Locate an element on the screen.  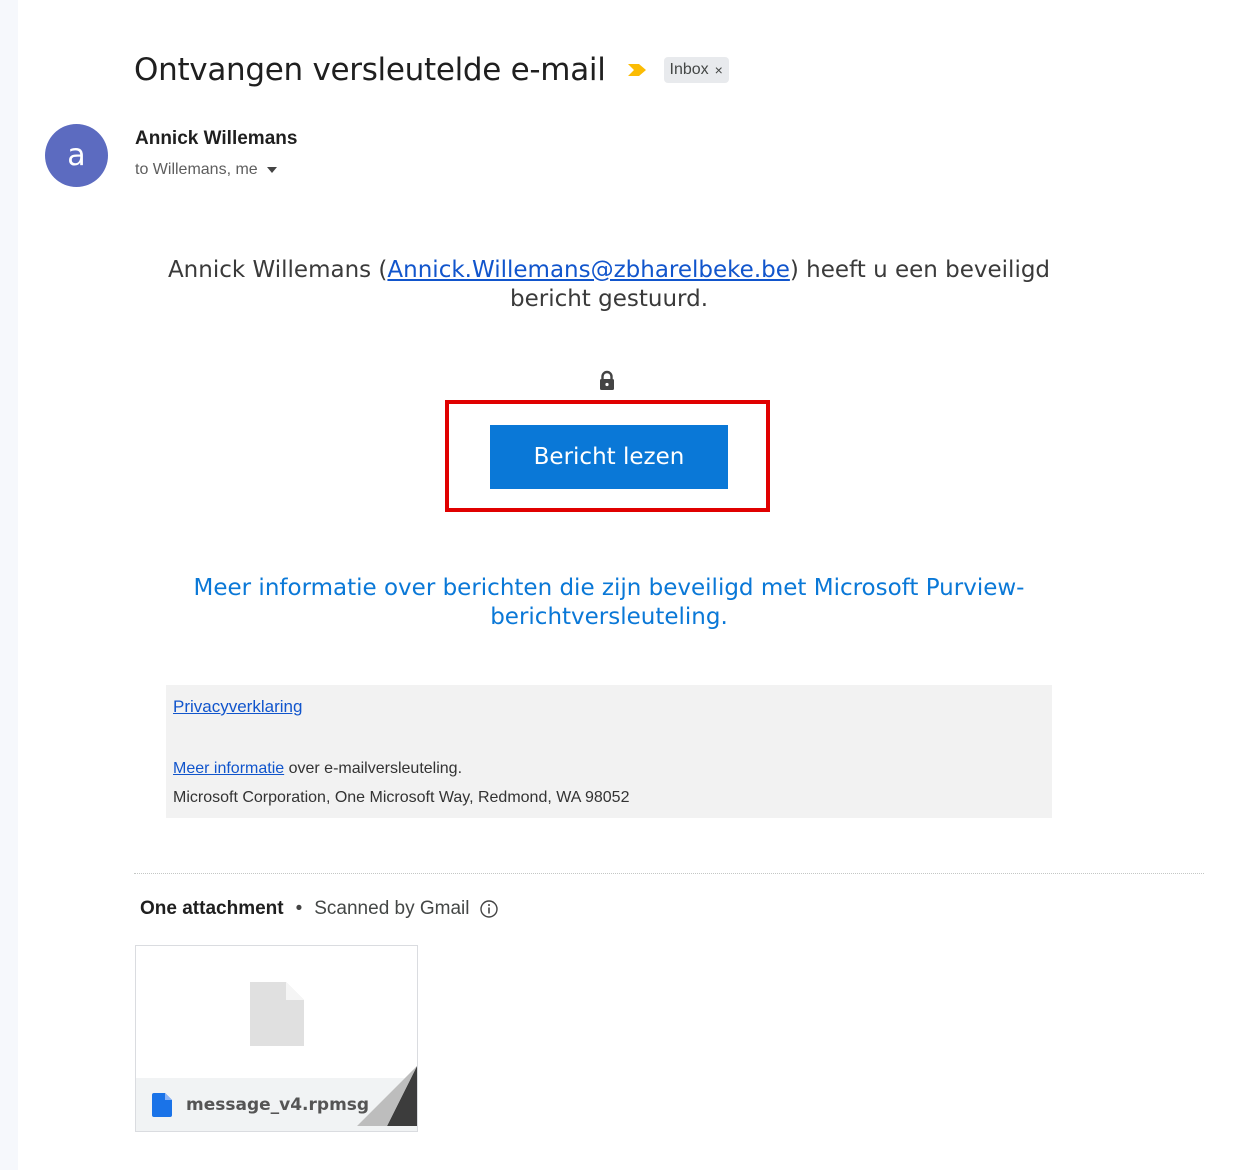
recipients-text: to Willemans, me is located at coordinates (196, 169).